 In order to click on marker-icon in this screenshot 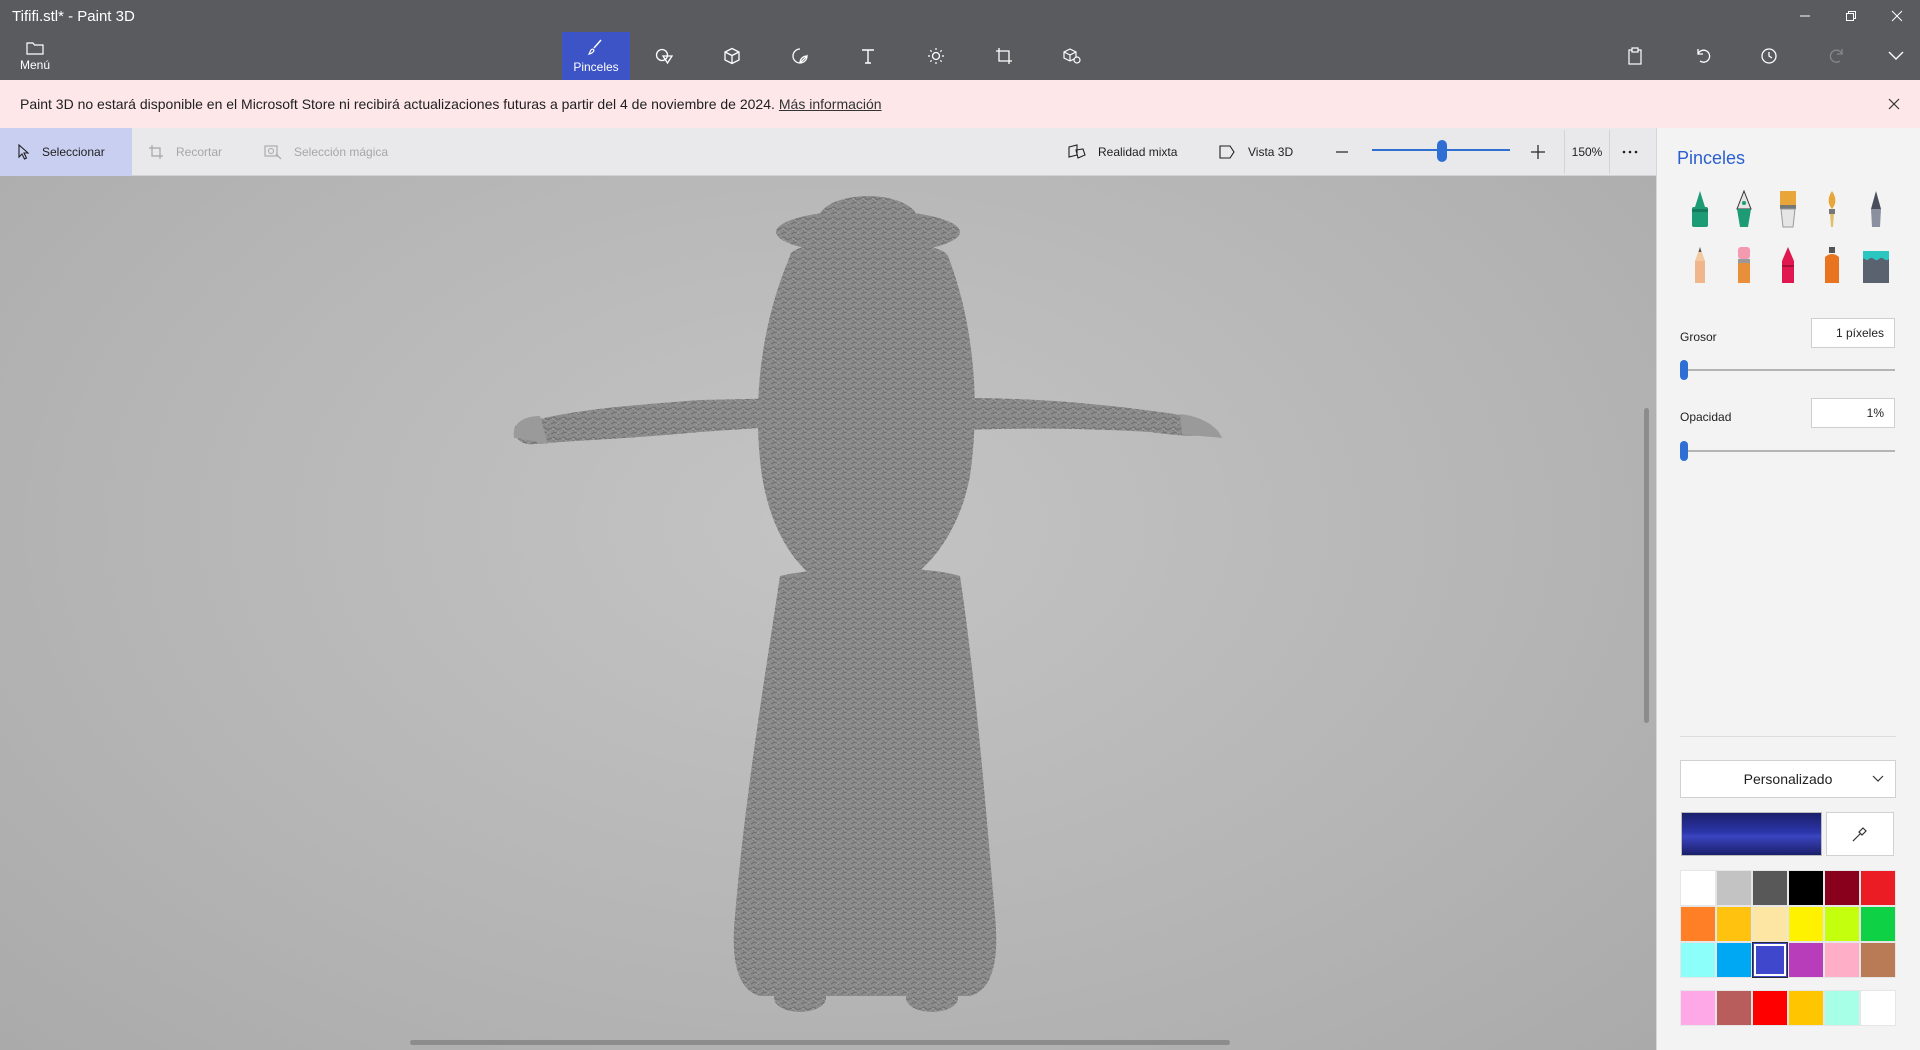, I will do `click(1700, 209)`.